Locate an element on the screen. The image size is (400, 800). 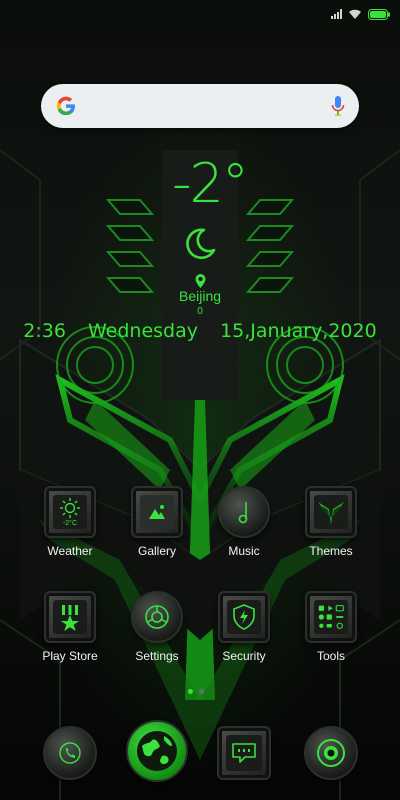
phone-icon is located at coordinates (70, 753).